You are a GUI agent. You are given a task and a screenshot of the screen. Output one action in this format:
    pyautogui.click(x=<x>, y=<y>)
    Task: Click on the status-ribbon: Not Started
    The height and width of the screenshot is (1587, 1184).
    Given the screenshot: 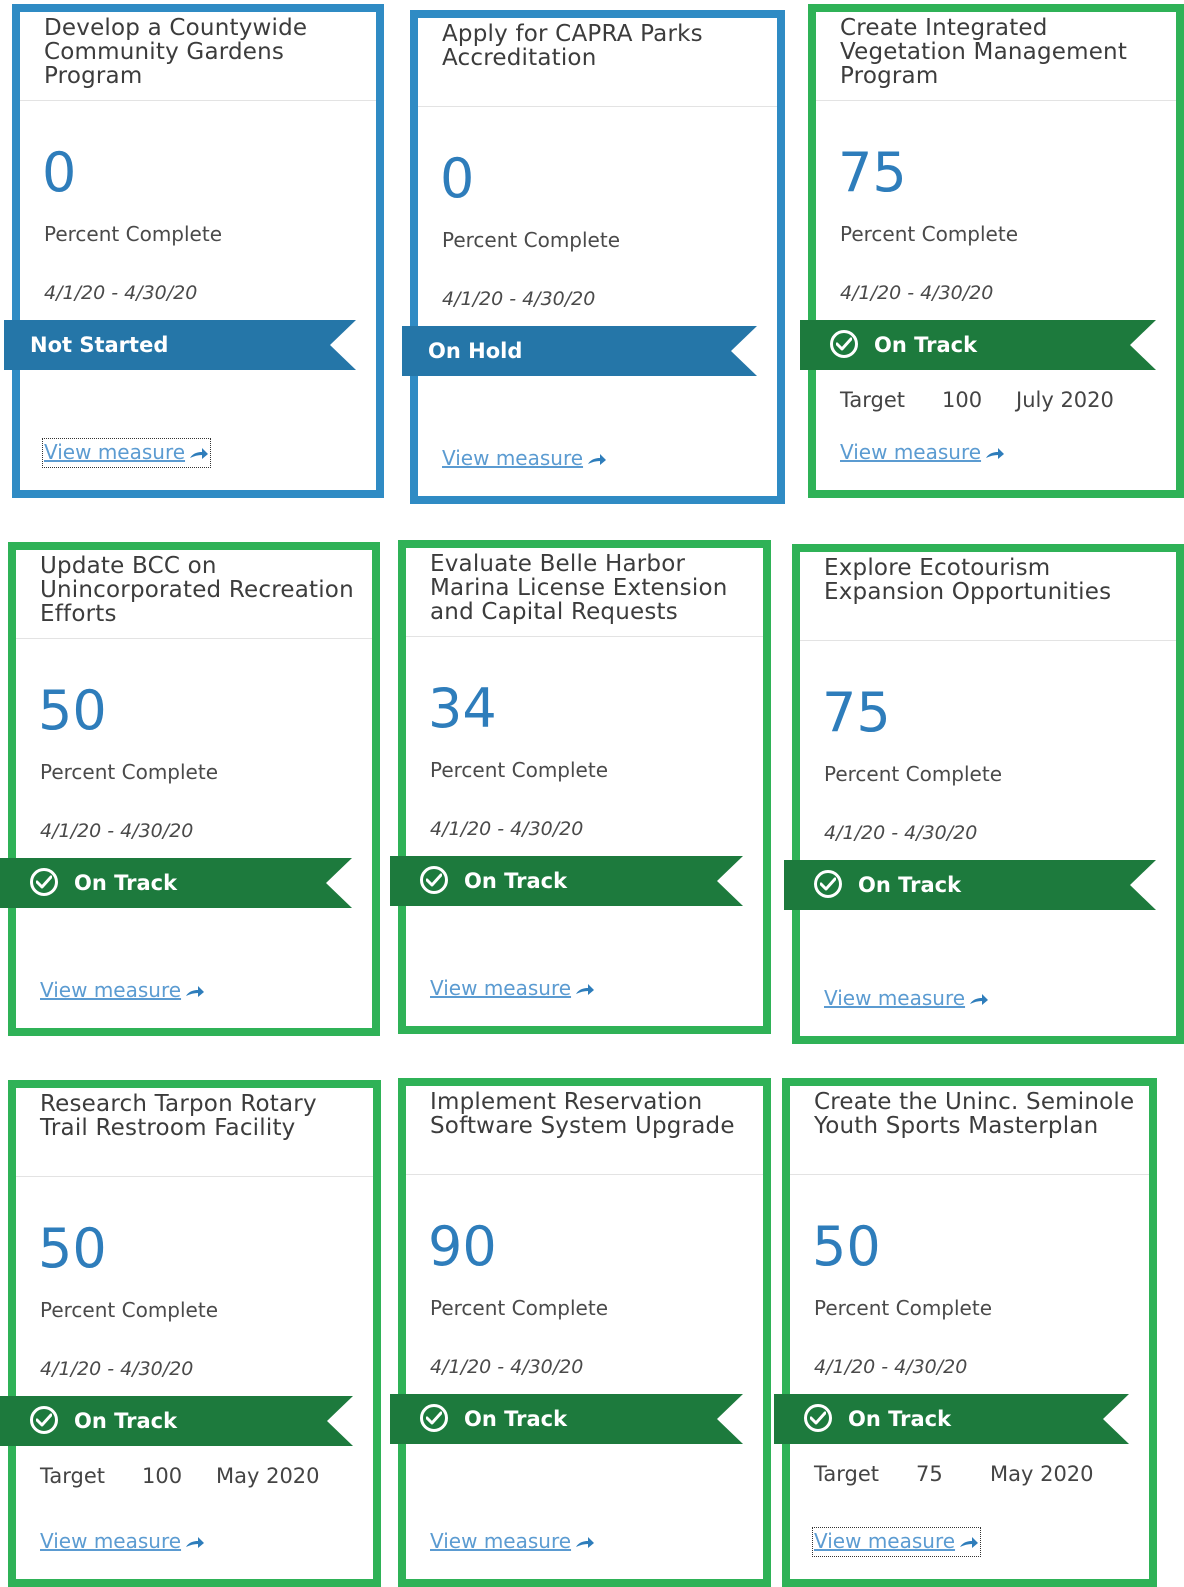 What is the action you would take?
    pyautogui.click(x=180, y=345)
    